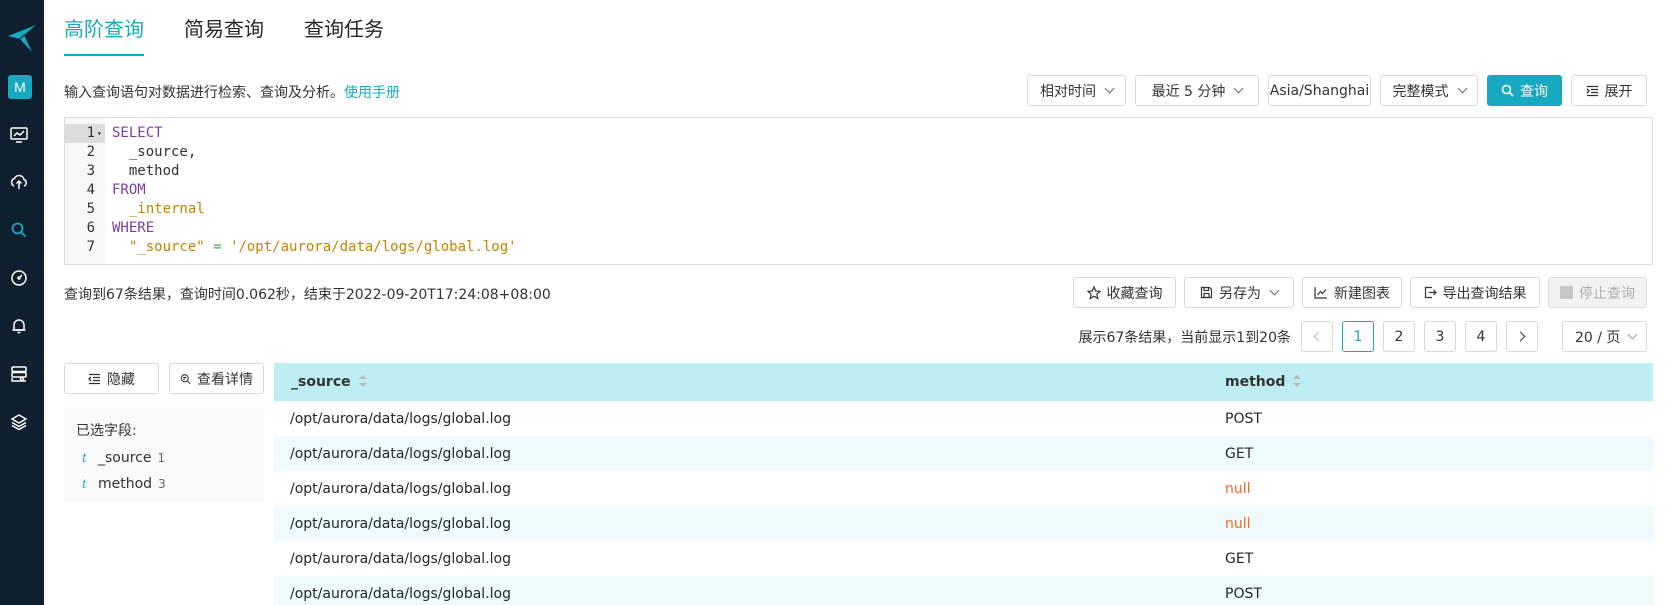 The width and height of the screenshot is (1674, 605). Describe the element at coordinates (125, 484) in the screenshot. I see `field-name: method` at that location.